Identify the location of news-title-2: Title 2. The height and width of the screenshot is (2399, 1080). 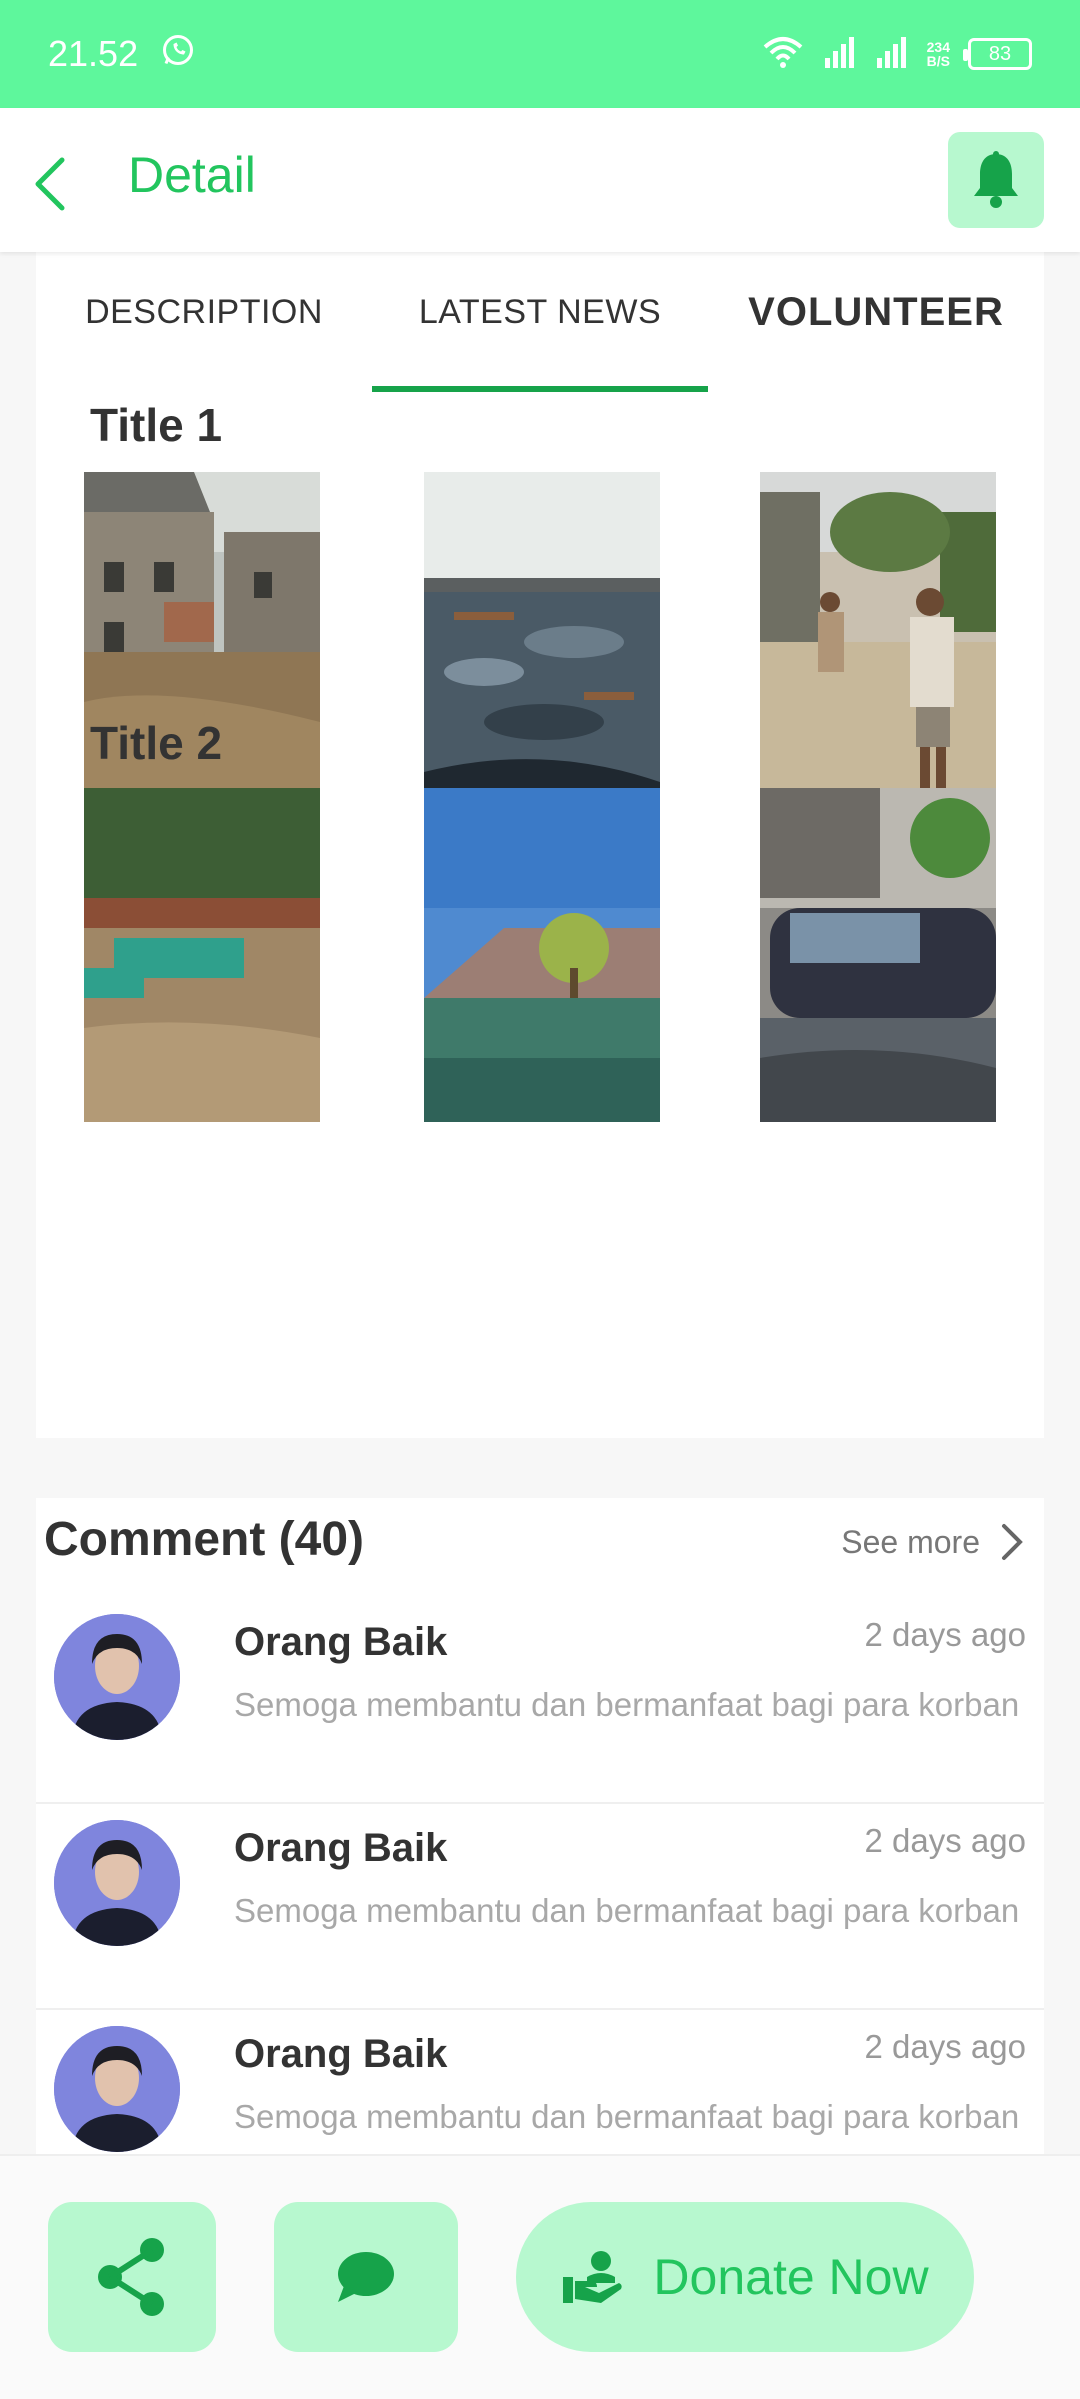
(156, 743).